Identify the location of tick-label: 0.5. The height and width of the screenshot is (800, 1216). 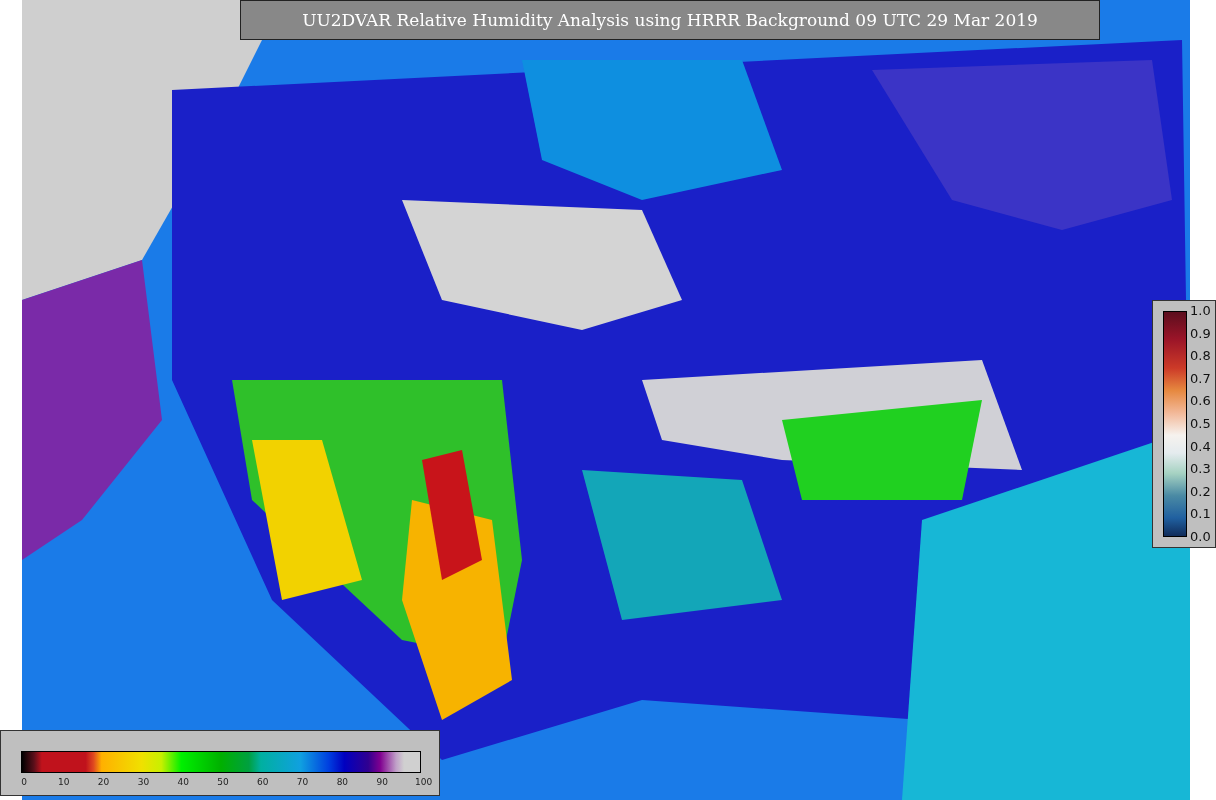
(1200, 423).